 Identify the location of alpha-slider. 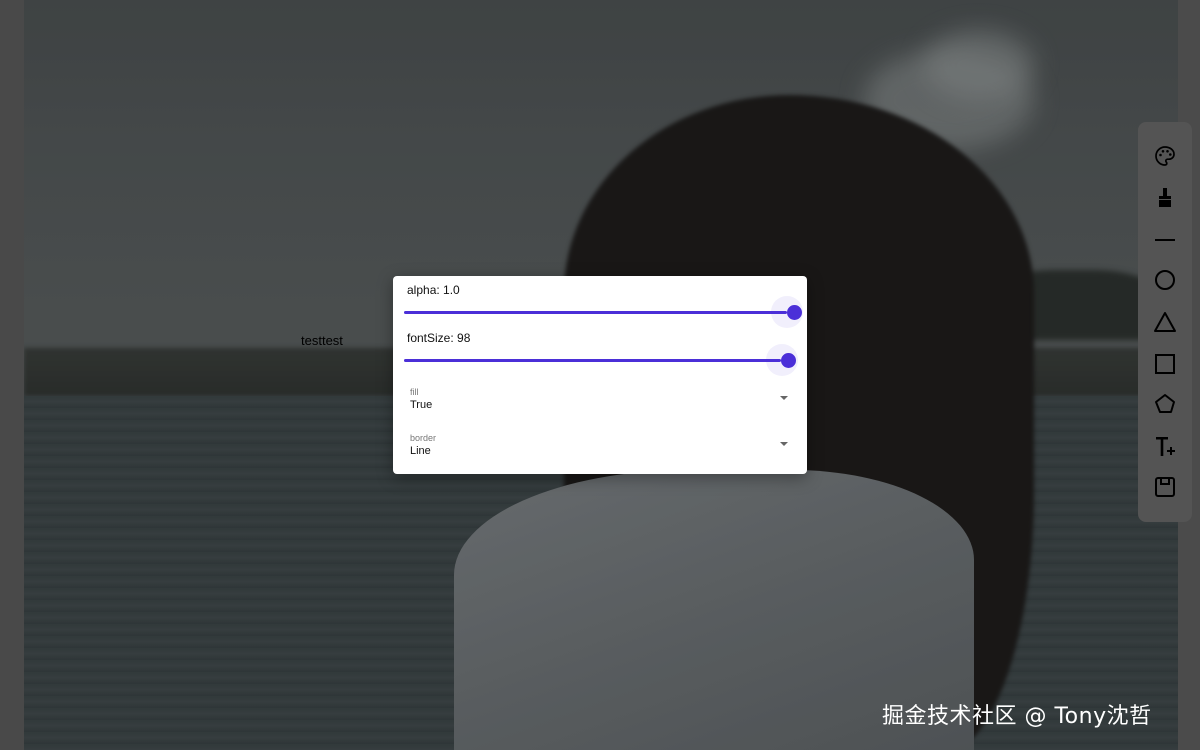
(603, 312).